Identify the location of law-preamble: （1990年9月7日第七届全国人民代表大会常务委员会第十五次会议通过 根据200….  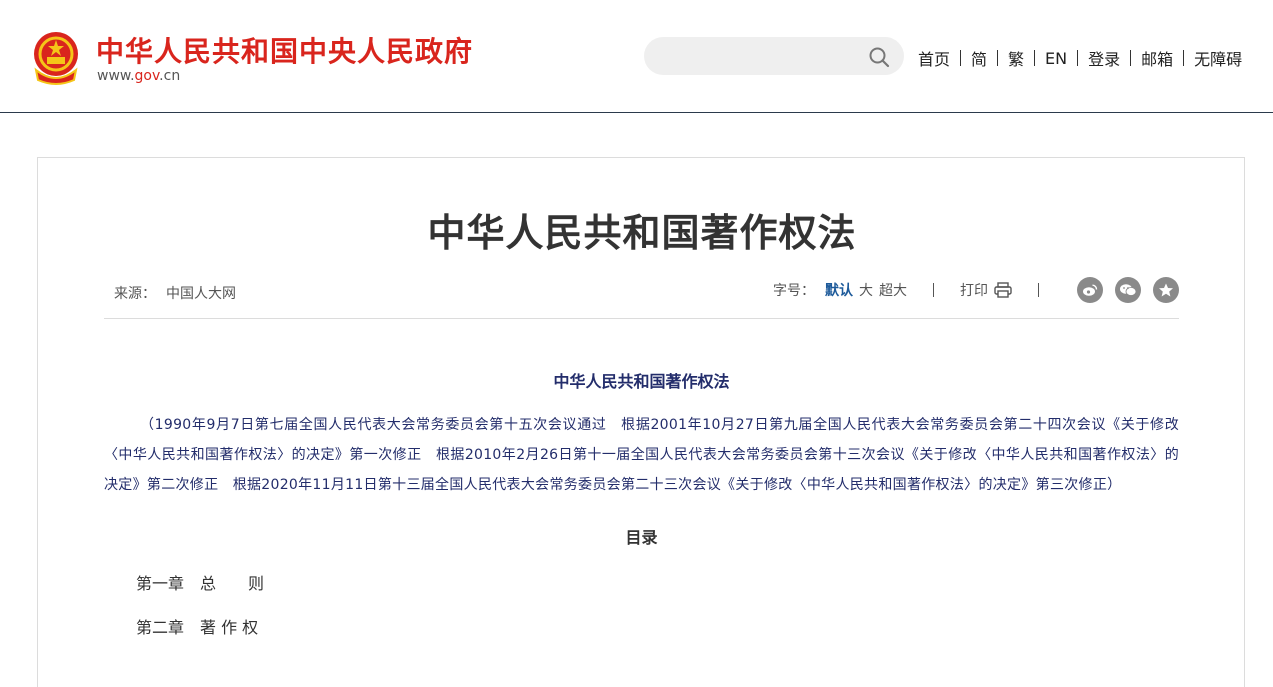
(641, 455).